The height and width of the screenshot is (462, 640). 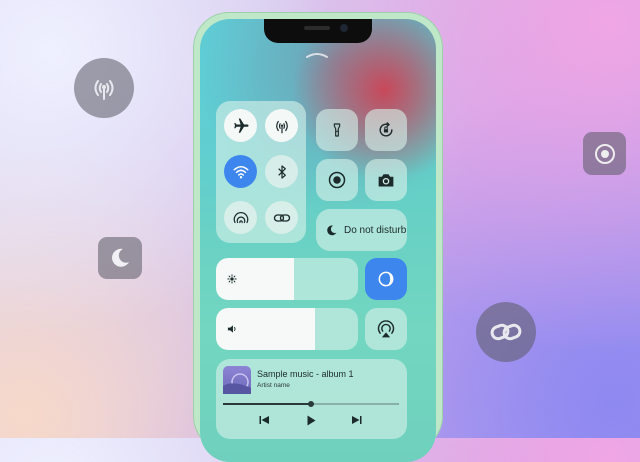 I want to click on rotation-lock-button, so click(x=386, y=130).